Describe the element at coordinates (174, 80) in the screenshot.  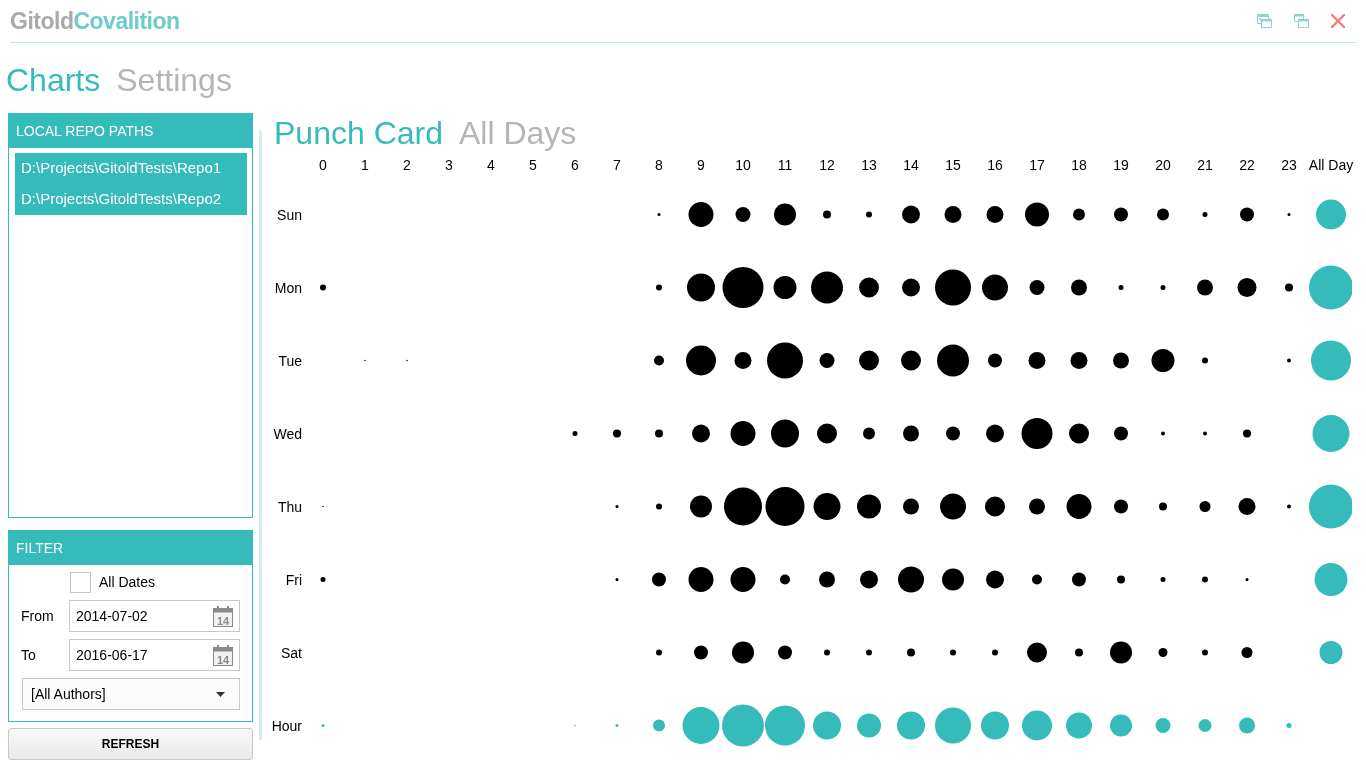
I see `nav-tab: Settings` at that location.